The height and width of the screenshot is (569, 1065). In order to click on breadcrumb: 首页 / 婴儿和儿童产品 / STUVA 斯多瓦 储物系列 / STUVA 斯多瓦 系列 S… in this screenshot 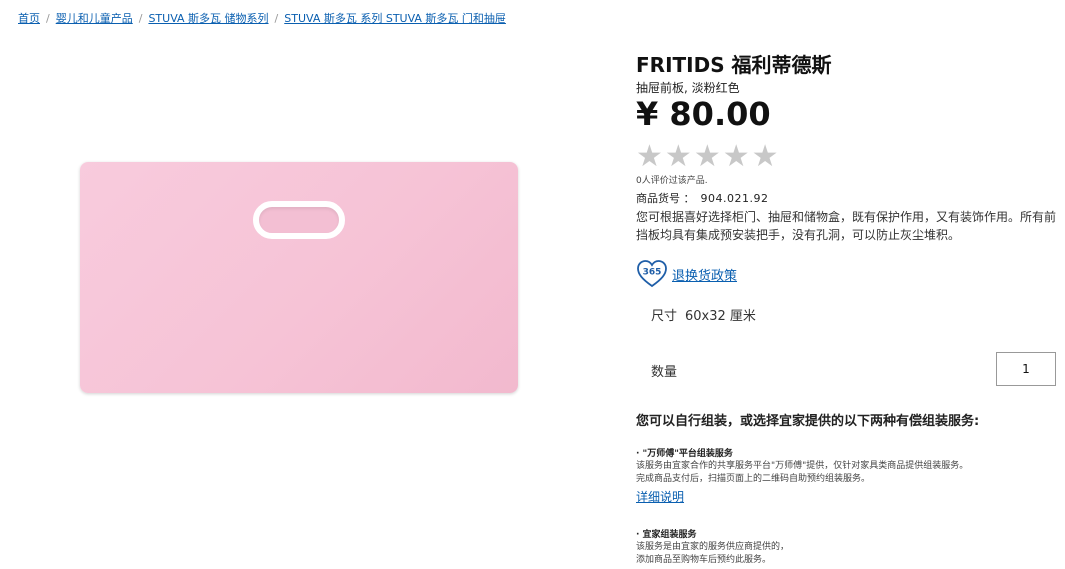, I will do `click(262, 18)`.